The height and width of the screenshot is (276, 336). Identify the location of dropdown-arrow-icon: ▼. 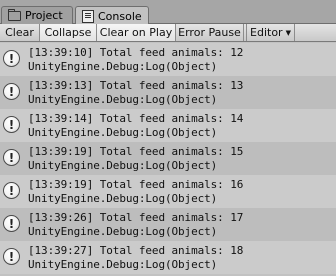
(288, 32).